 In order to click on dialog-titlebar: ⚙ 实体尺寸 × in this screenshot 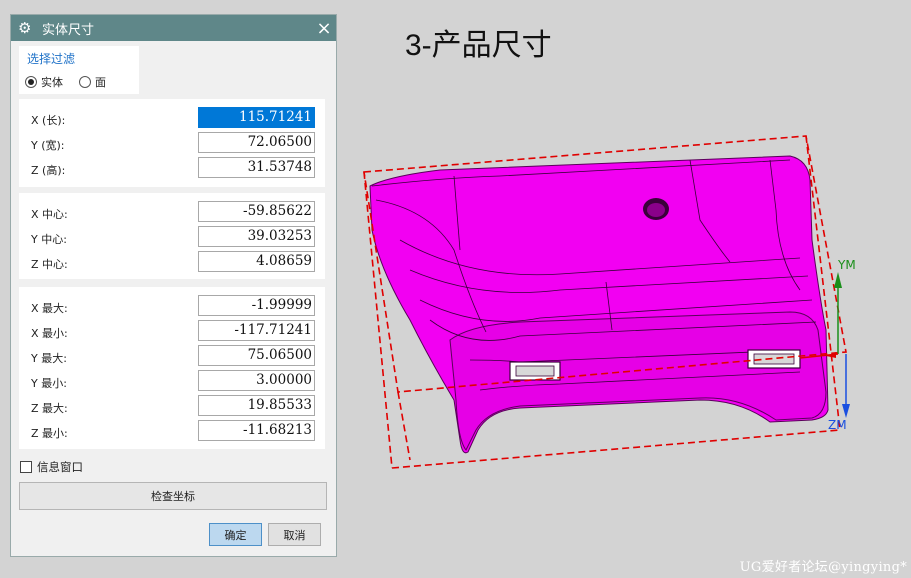, I will do `click(173, 28)`.